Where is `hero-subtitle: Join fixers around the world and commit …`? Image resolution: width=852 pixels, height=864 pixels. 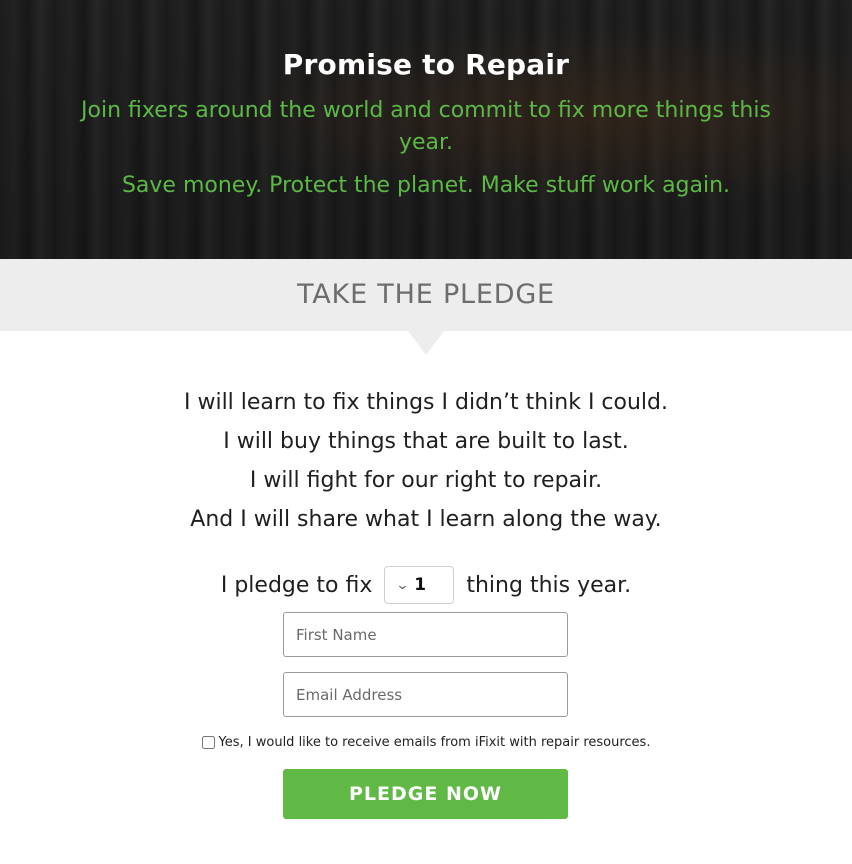
hero-subtitle: Join fixers around the world and commit … is located at coordinates (426, 126).